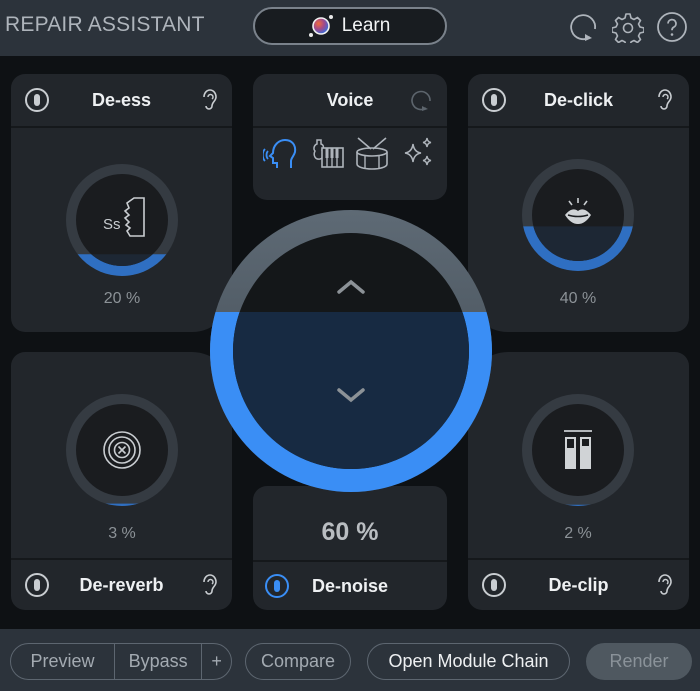 This screenshot has width=700, height=691. Describe the element at coordinates (210, 99) in the screenshot. I see `de-ess-listen-ear-icon` at that location.